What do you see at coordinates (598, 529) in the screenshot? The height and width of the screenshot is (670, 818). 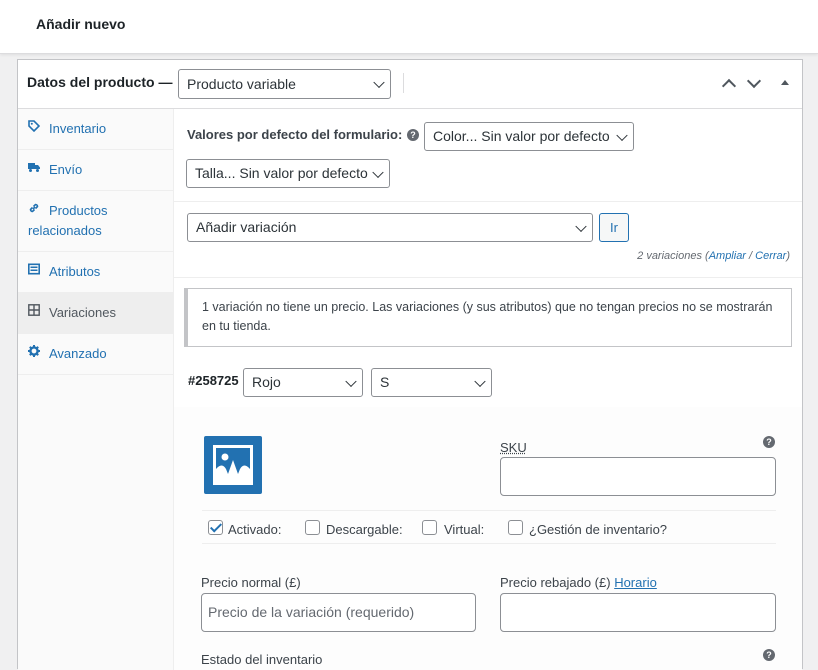 I see `manage-stock-label: ¿Gestión de inventario?` at bounding box center [598, 529].